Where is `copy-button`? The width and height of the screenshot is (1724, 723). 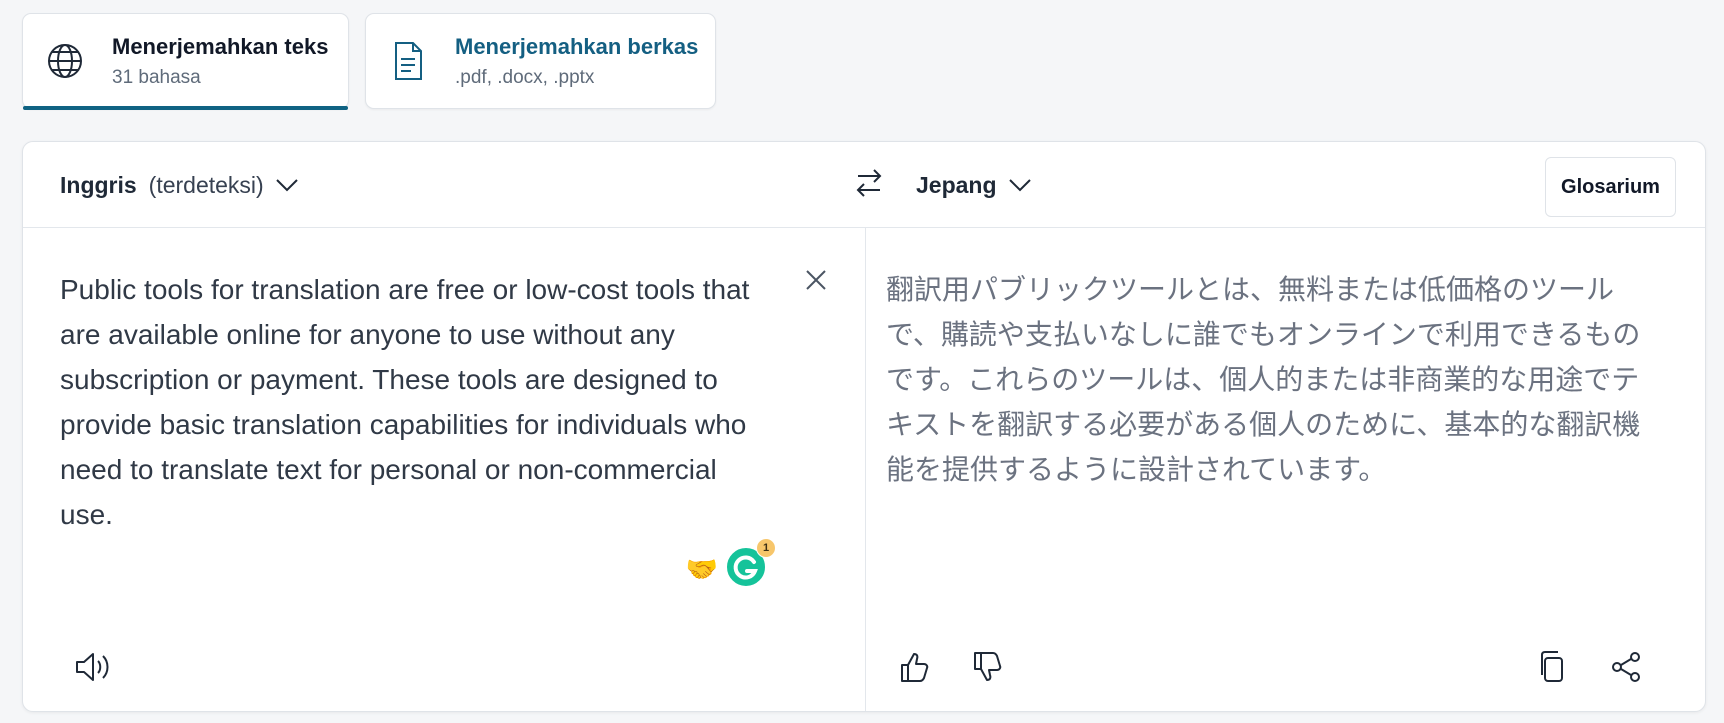 copy-button is located at coordinates (1552, 669).